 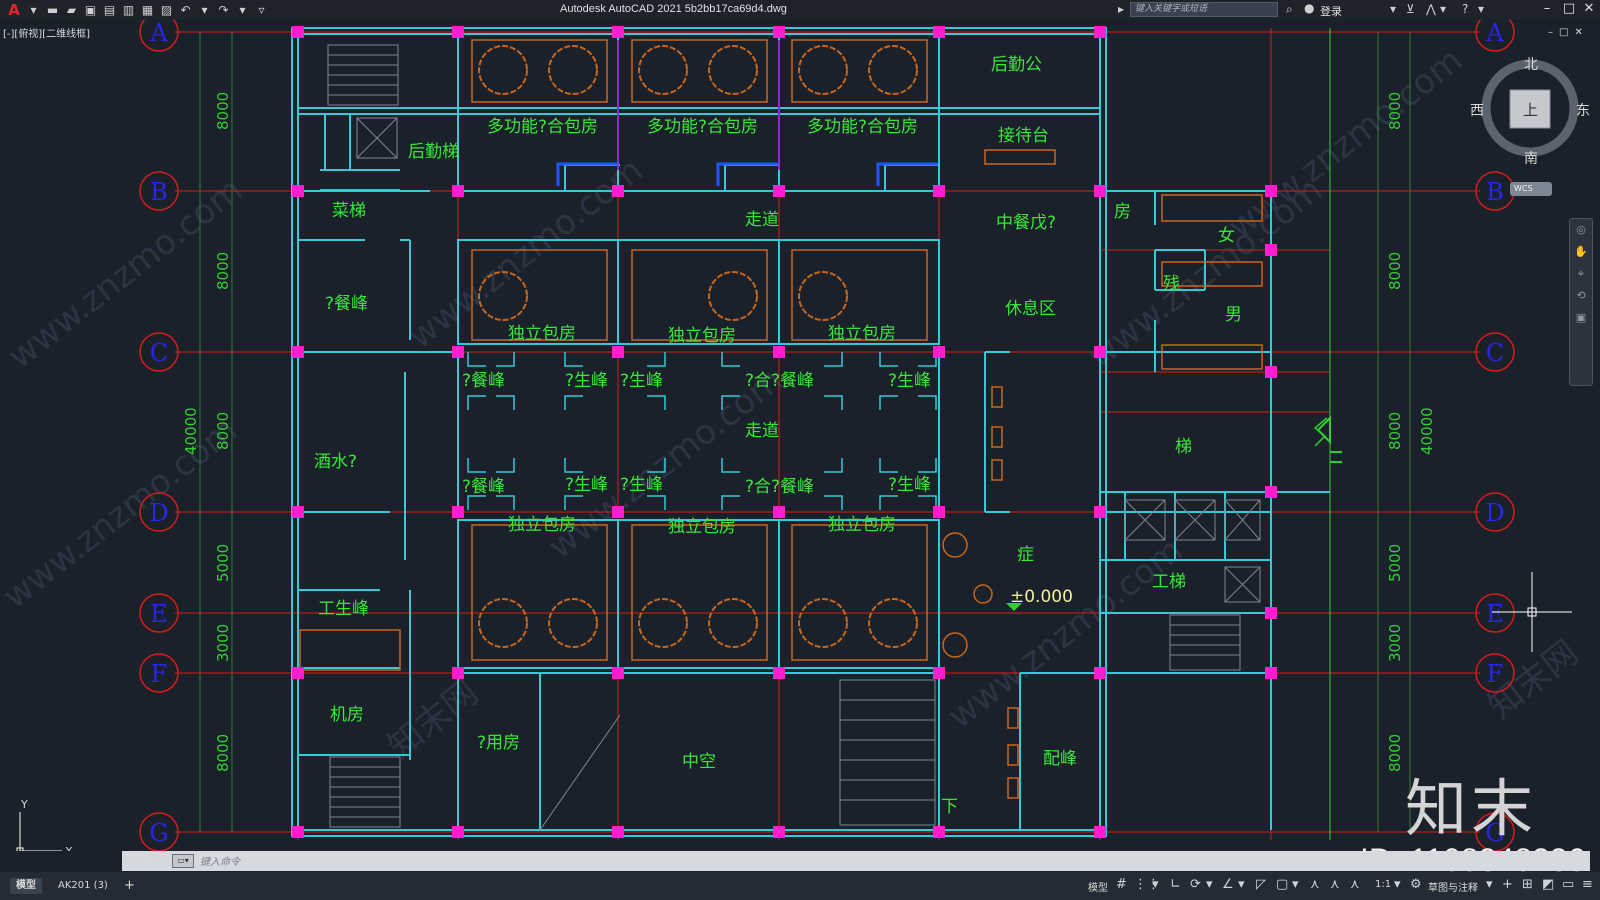 What do you see at coordinates (242, 10) in the screenshot?
I see `redo-dropdown-icon: ▾` at bounding box center [242, 10].